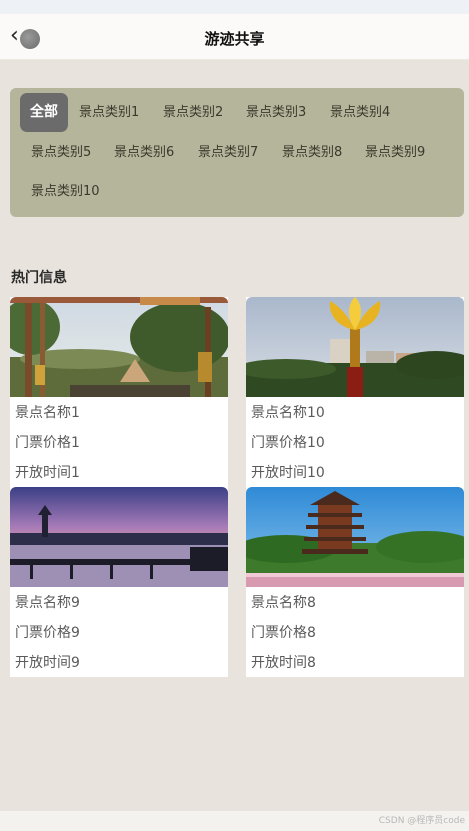 The width and height of the screenshot is (469, 831). I want to click on opening-hours: 开放时间1, so click(47, 473).